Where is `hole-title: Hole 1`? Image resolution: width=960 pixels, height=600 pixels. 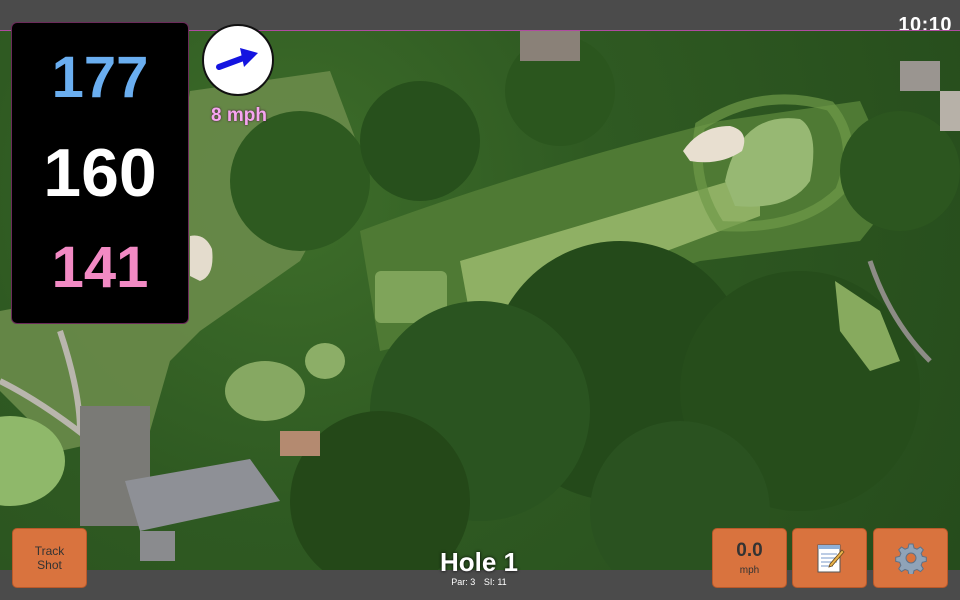 hole-title: Hole 1 is located at coordinates (479, 562).